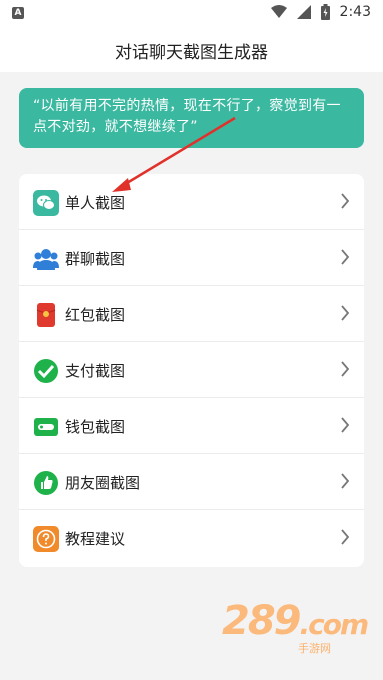  What do you see at coordinates (95, 203) in the screenshot?
I see `menu-item-label: 单人截图` at bounding box center [95, 203].